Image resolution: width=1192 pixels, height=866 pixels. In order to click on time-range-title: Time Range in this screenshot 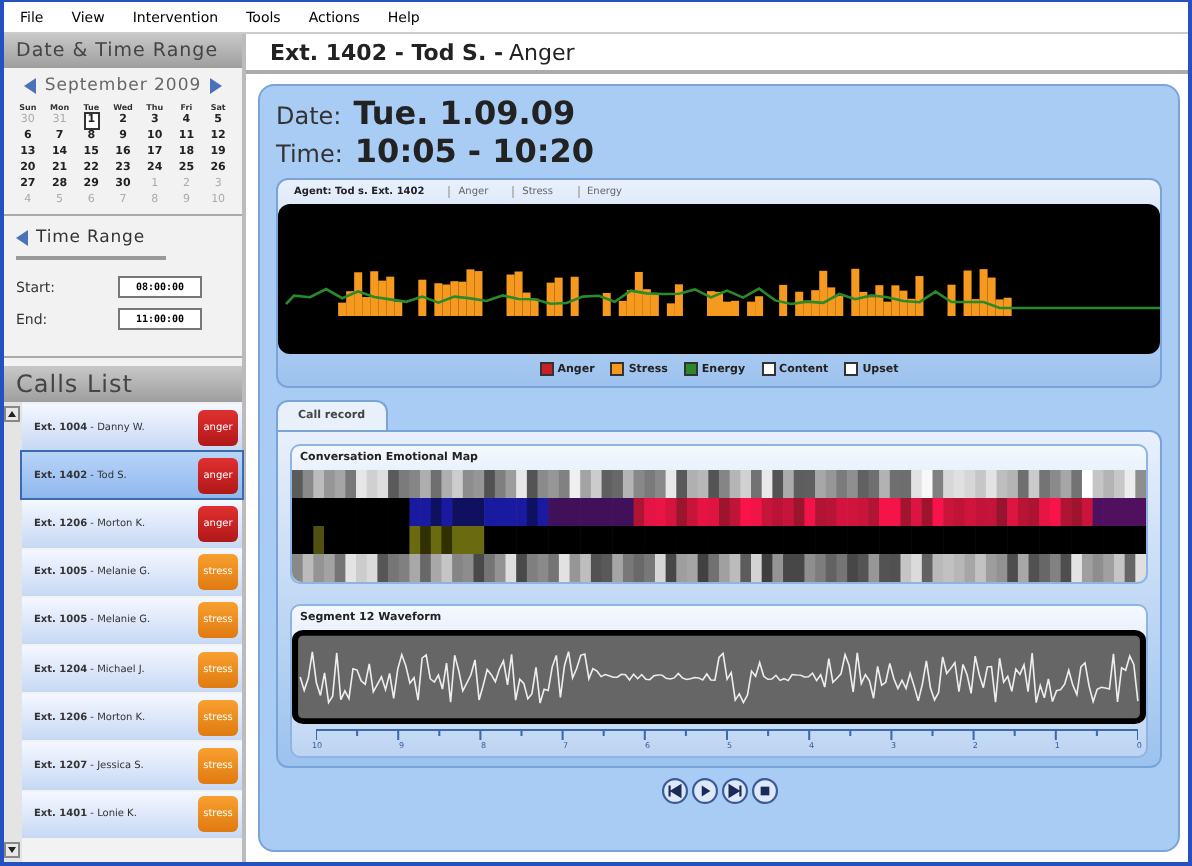, I will do `click(90, 238)`.